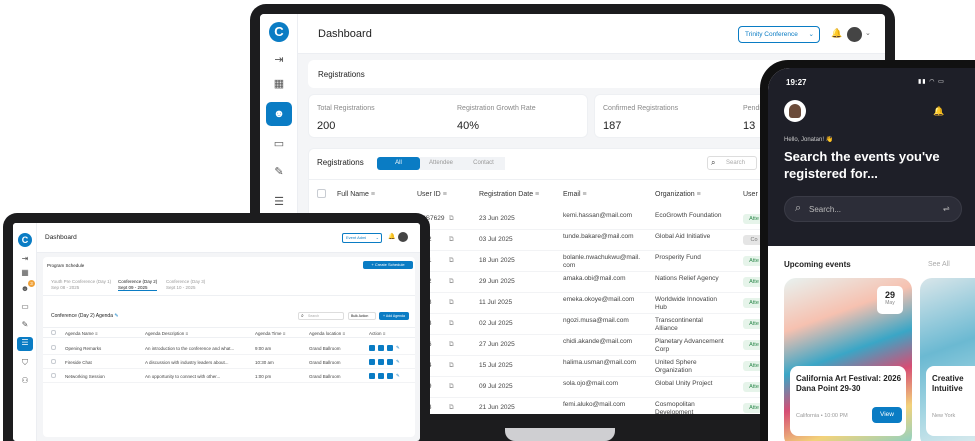 The image size is (975, 441). I want to click on greeting: Hello, Jonatan! 👋, so click(809, 140).